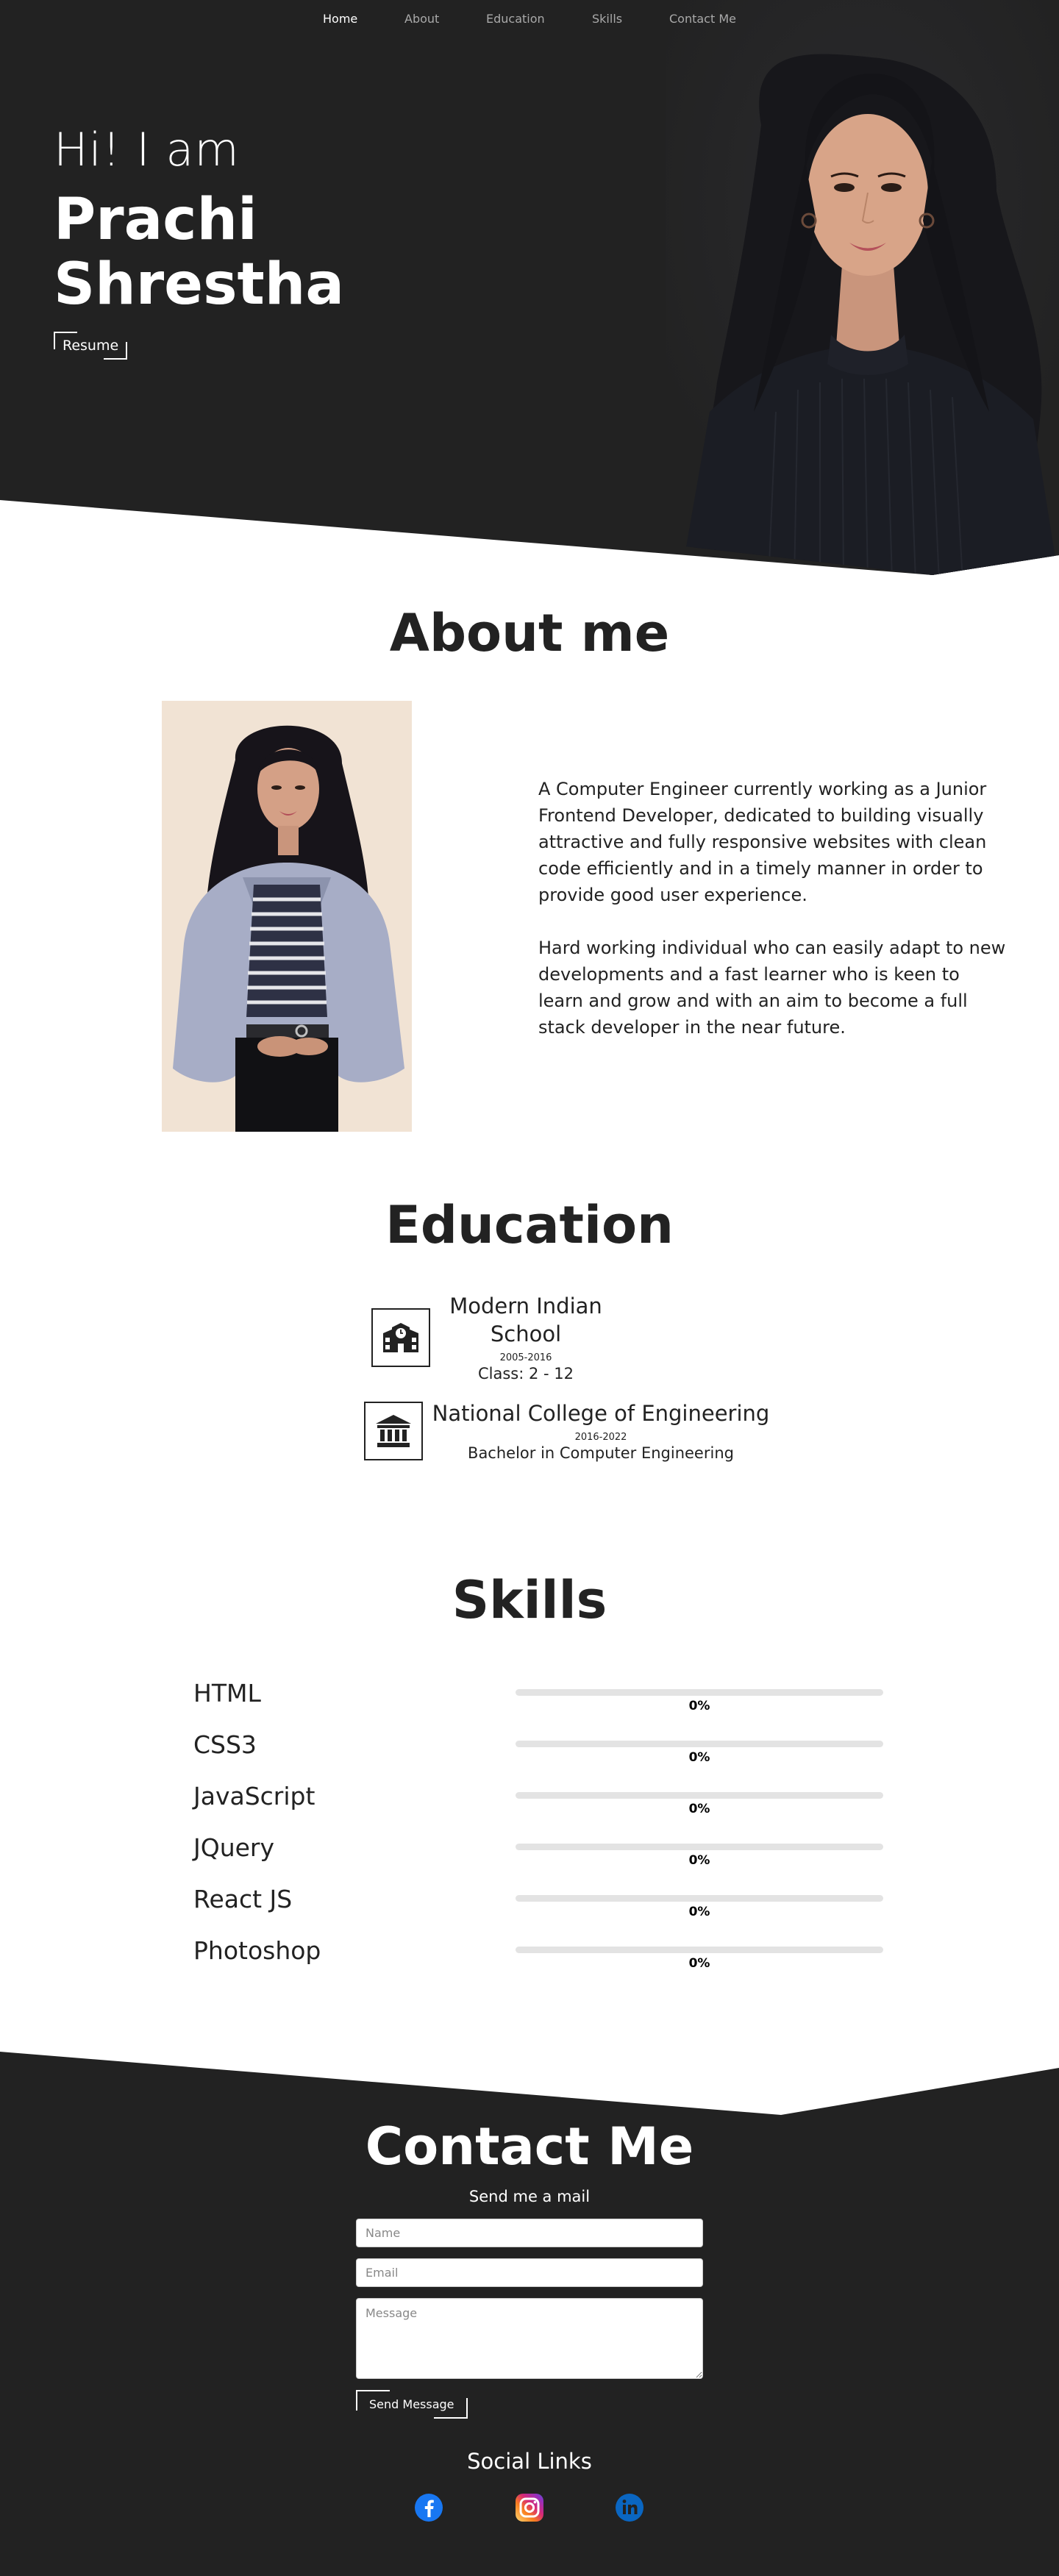 This screenshot has width=1059, height=2576. I want to click on facebook-link, so click(429, 2507).